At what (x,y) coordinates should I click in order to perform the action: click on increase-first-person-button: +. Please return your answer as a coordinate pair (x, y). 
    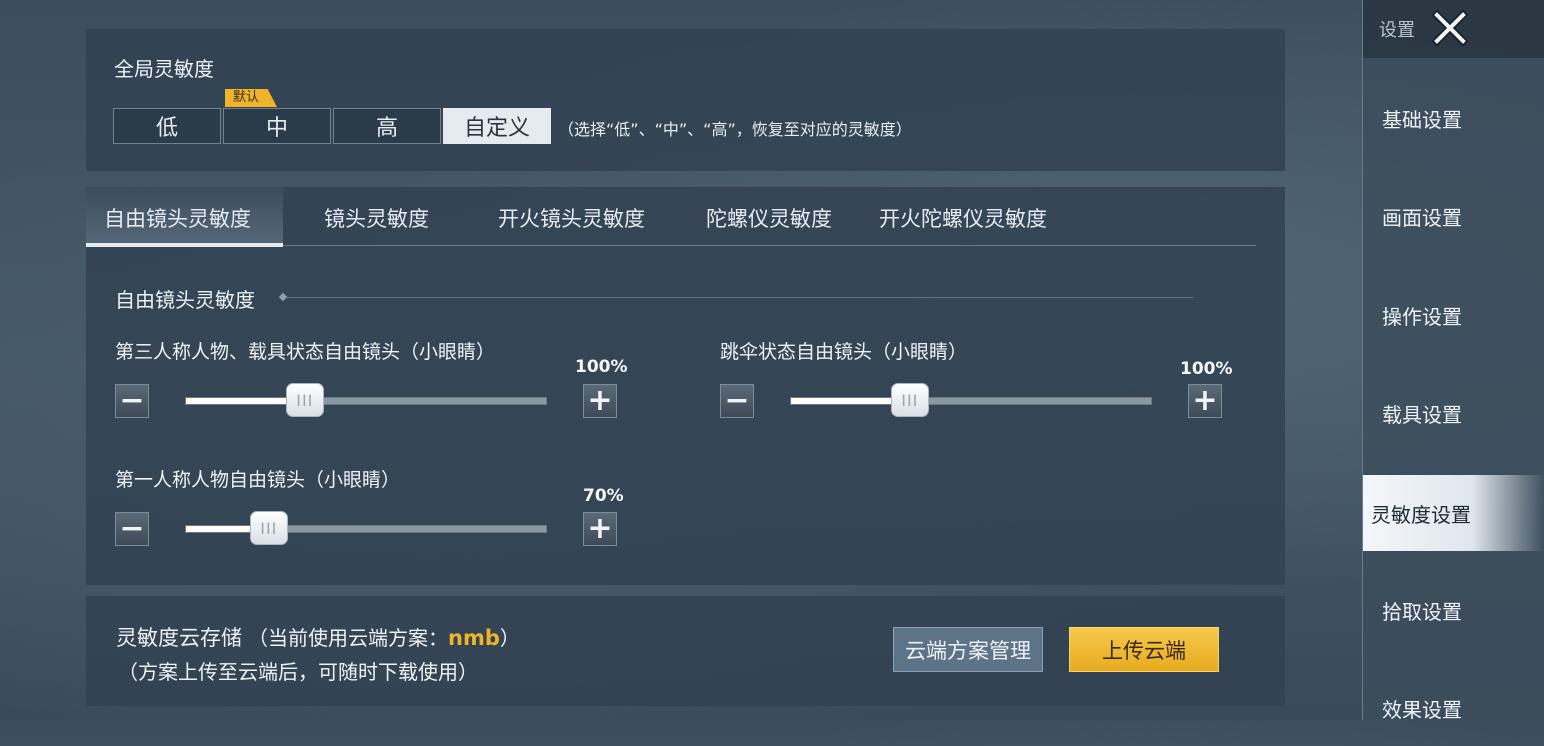
    Looking at the image, I should click on (600, 529).